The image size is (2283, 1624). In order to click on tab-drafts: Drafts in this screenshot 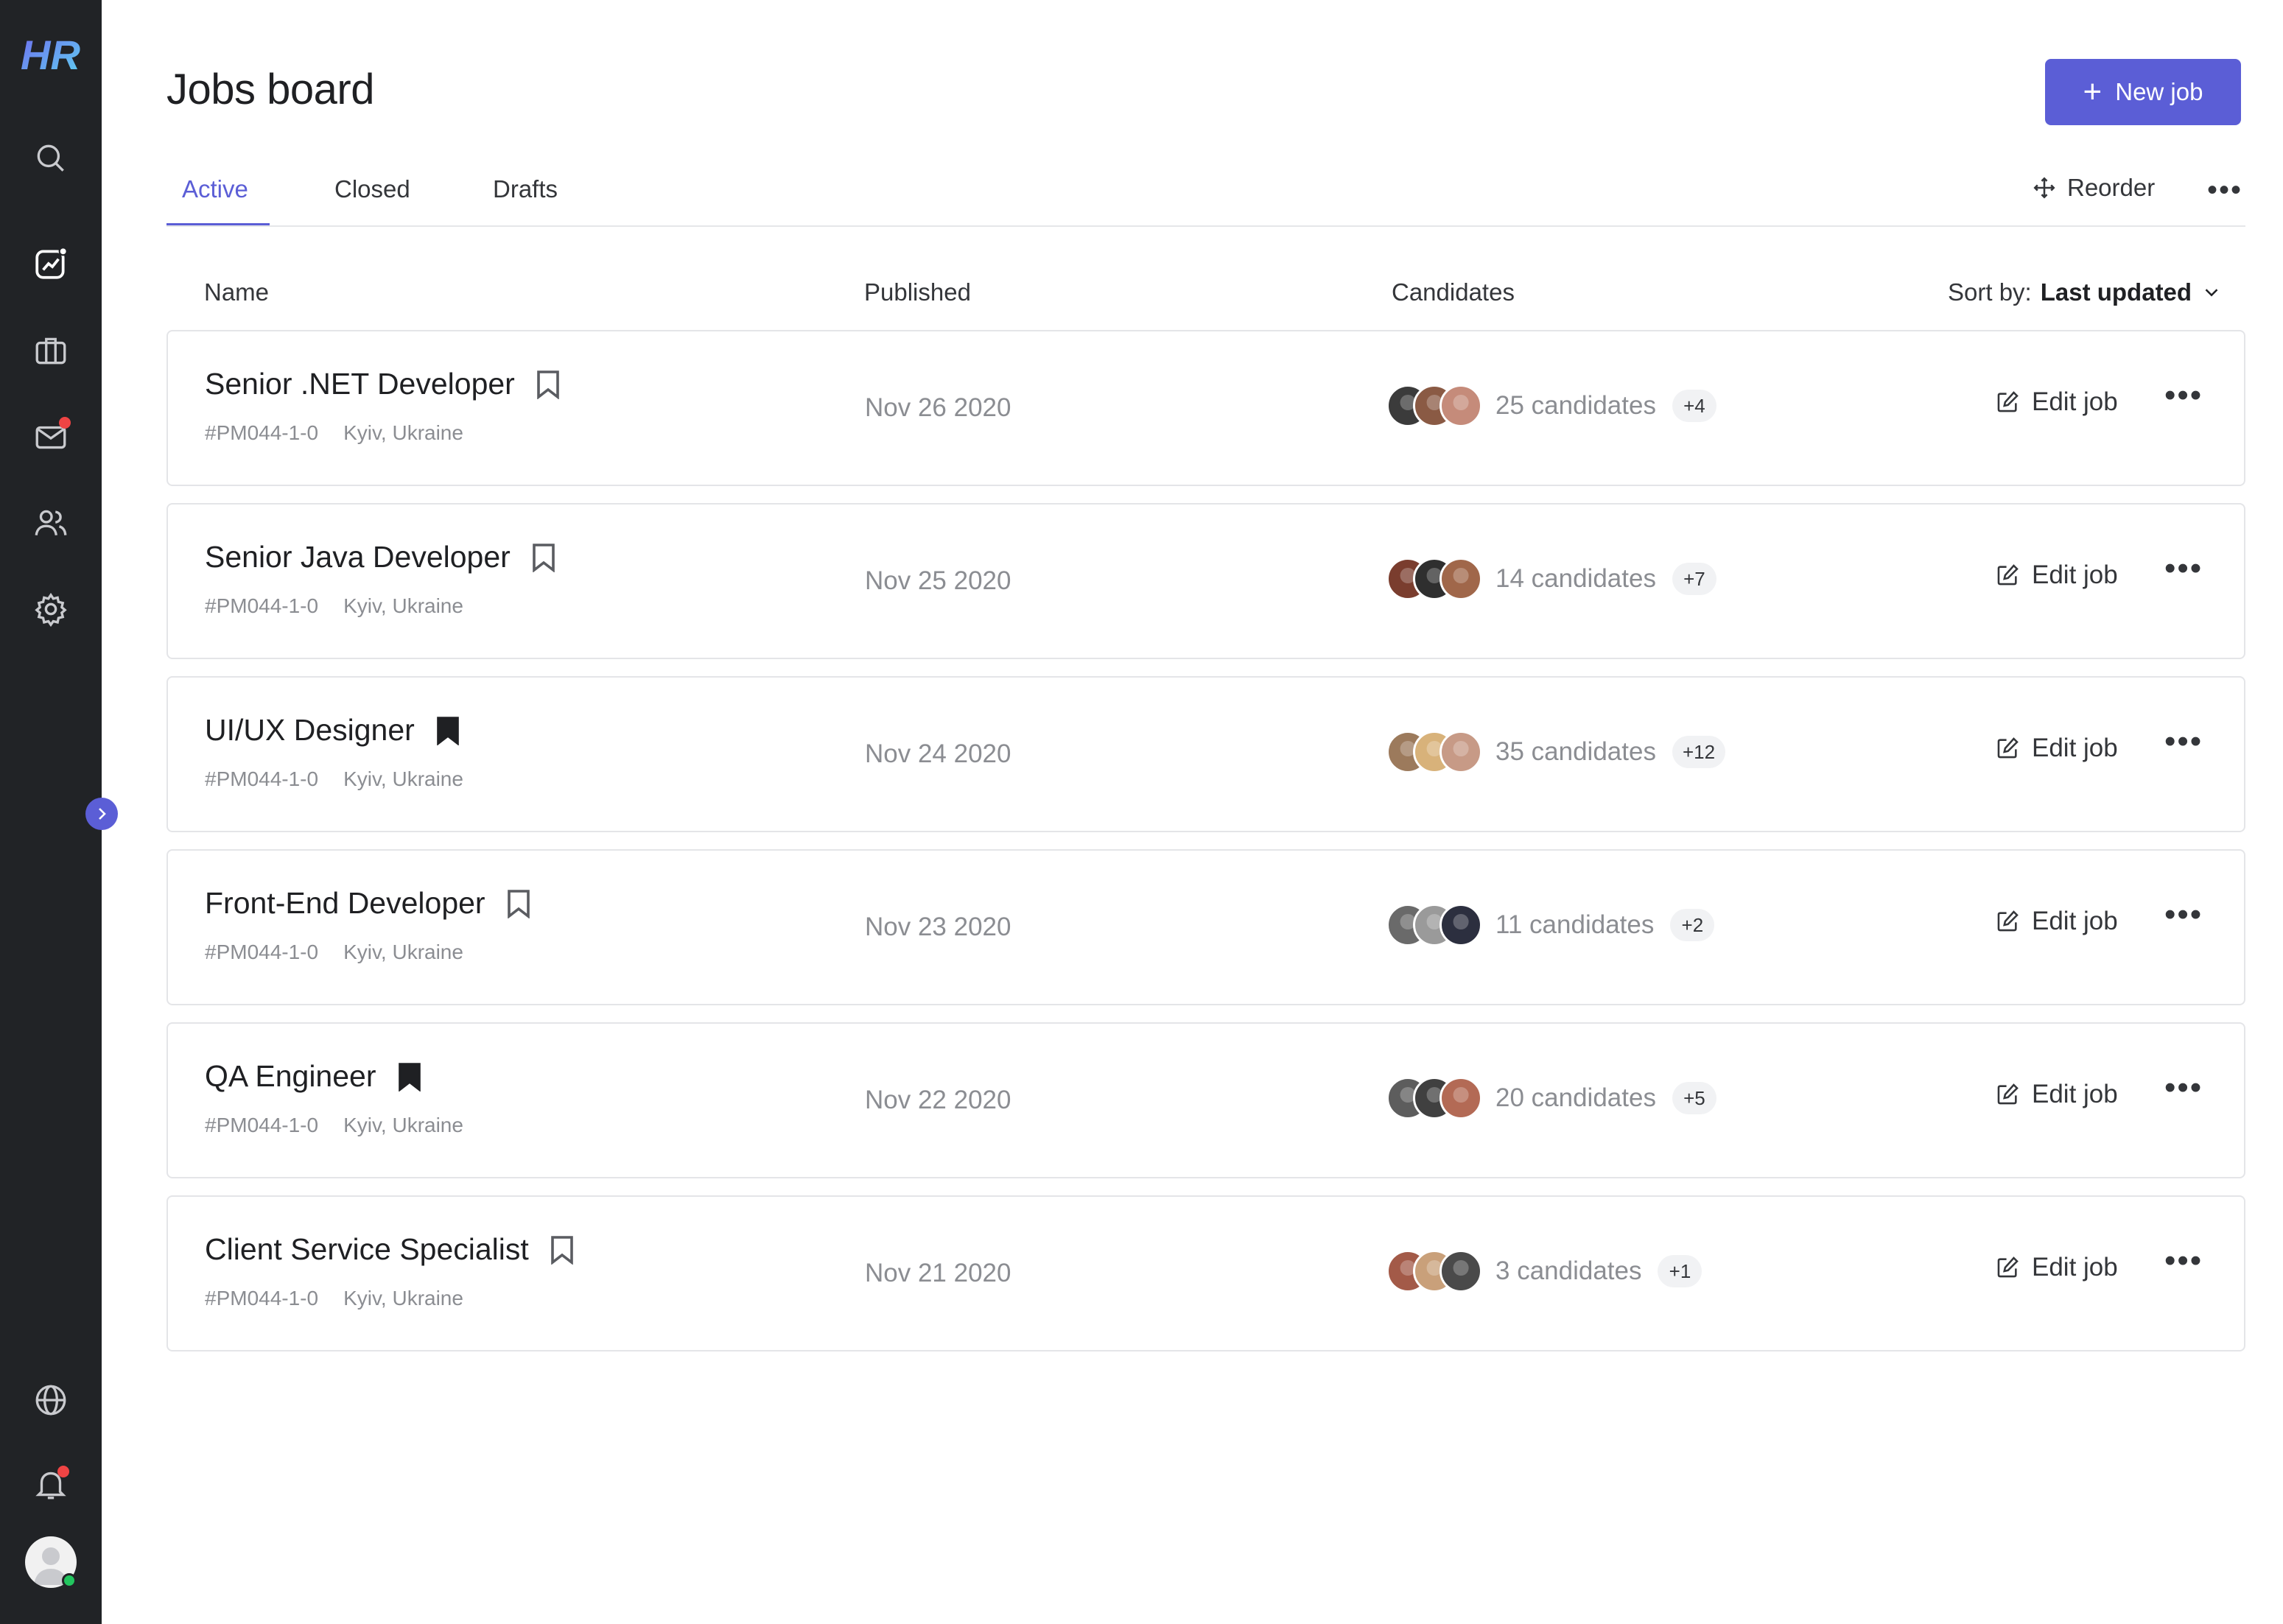, I will do `click(525, 197)`.